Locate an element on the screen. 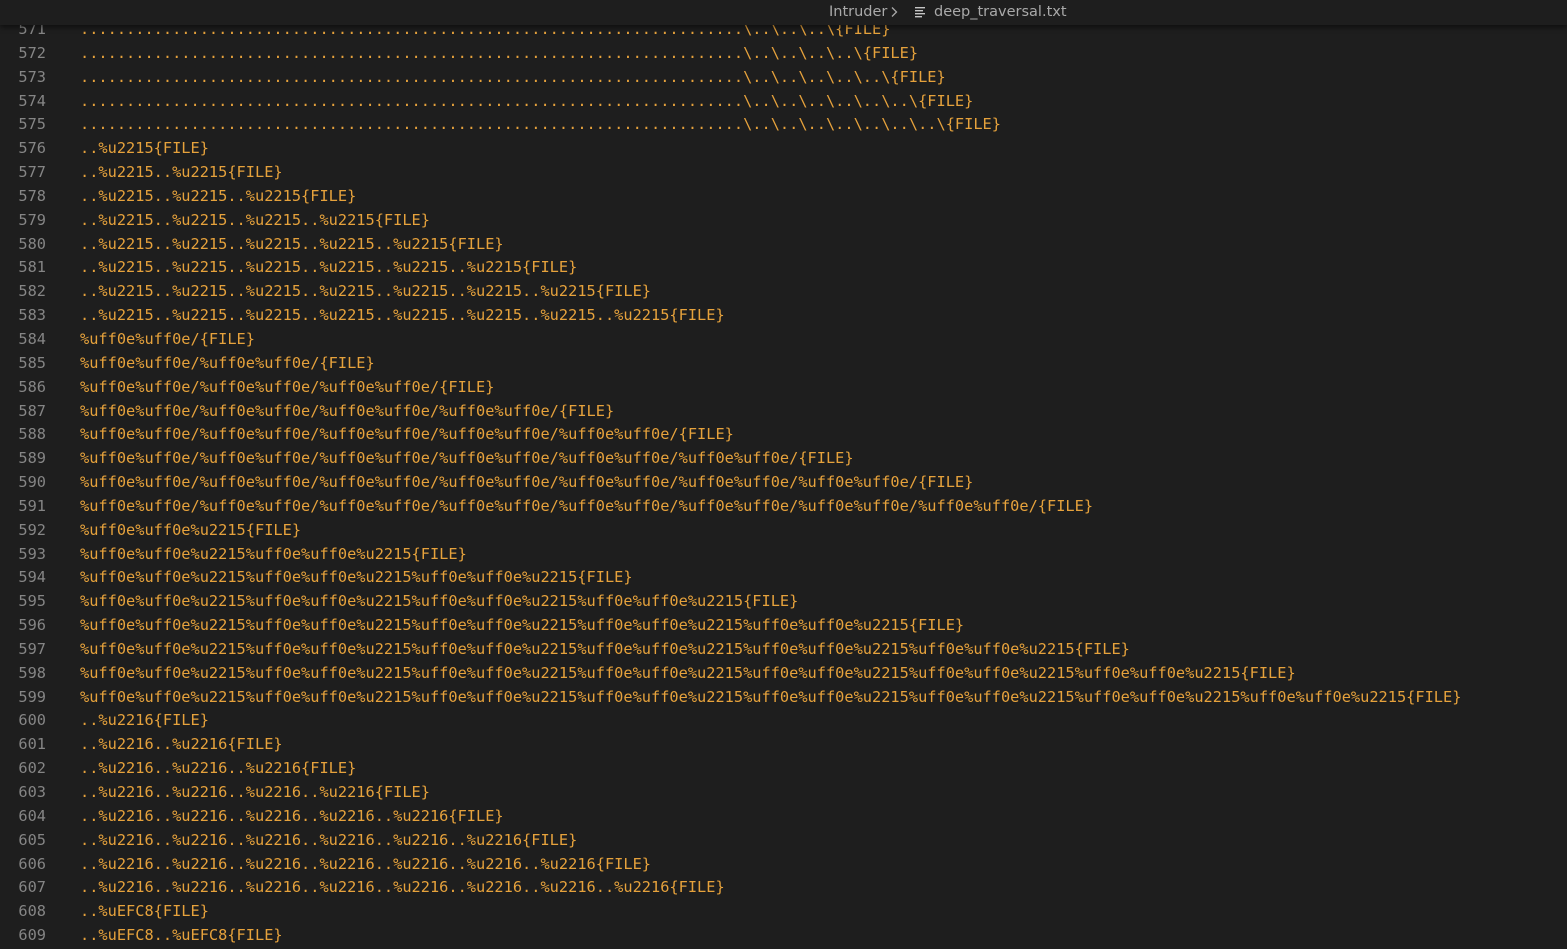 The height and width of the screenshot is (949, 1567). line-text: ..%uEFC8{FILE} is located at coordinates (144, 912).